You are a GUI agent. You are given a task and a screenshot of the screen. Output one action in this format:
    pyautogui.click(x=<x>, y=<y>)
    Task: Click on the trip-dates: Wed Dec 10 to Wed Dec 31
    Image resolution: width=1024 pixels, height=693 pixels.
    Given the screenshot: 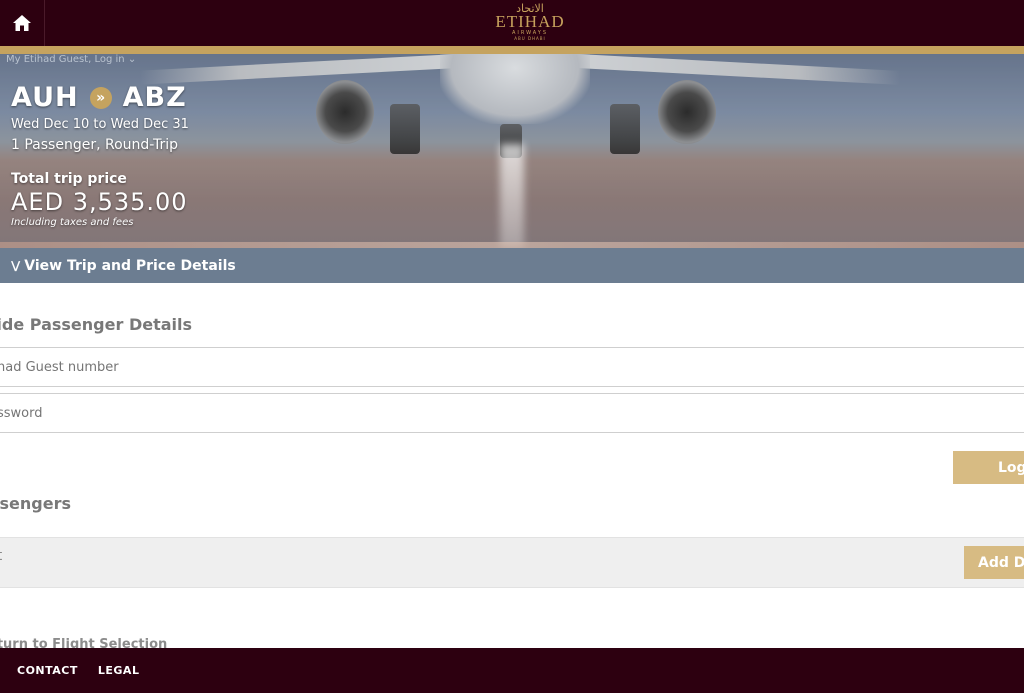 What is the action you would take?
    pyautogui.click(x=100, y=124)
    